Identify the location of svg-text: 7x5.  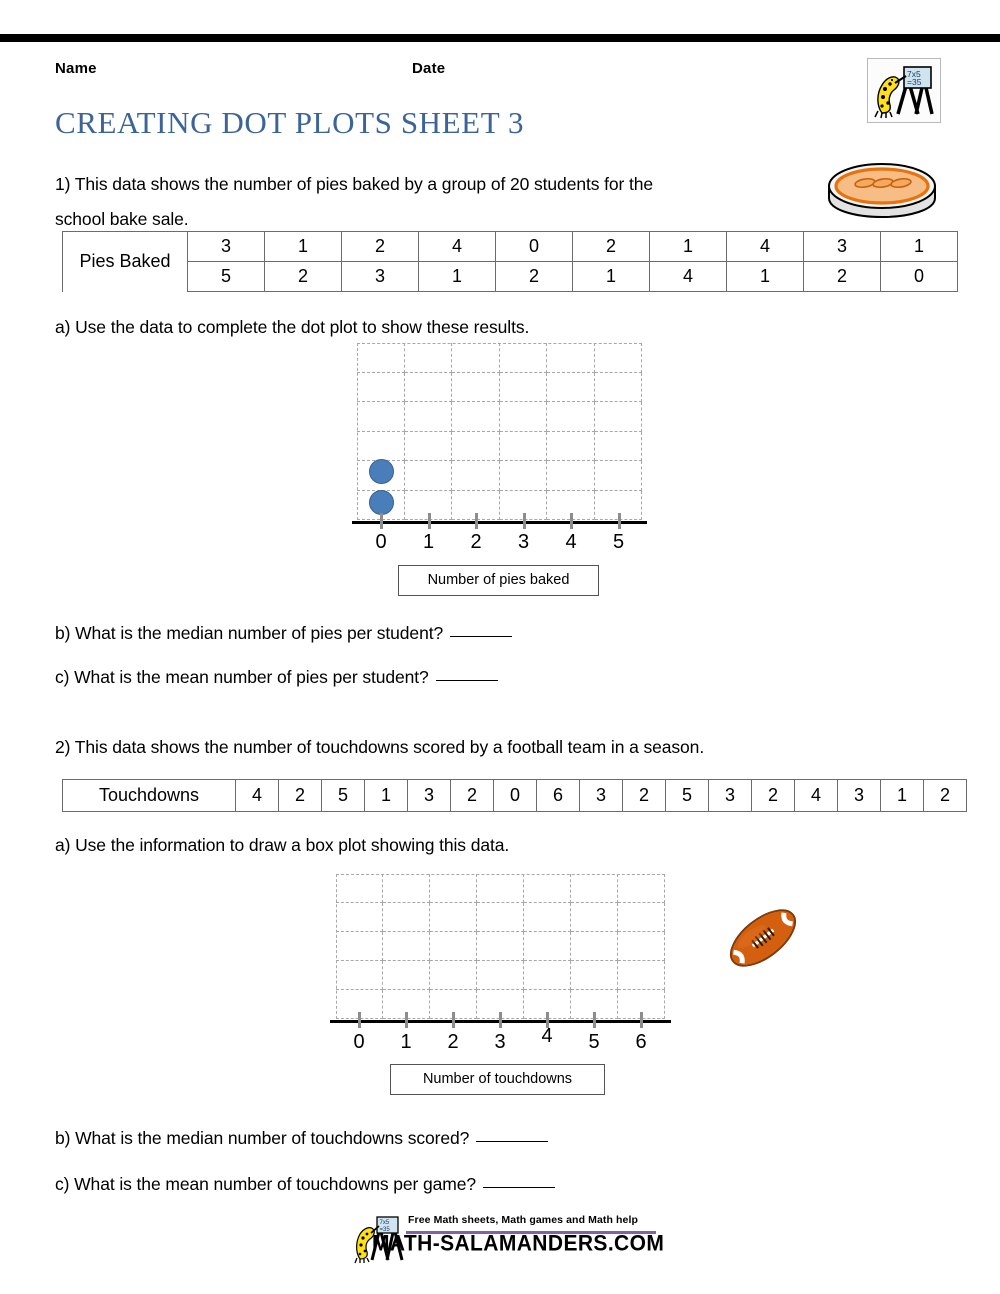
(385, 1223).